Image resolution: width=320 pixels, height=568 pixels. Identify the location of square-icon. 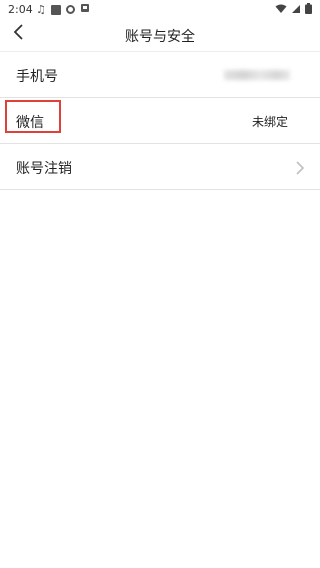
(55, 9).